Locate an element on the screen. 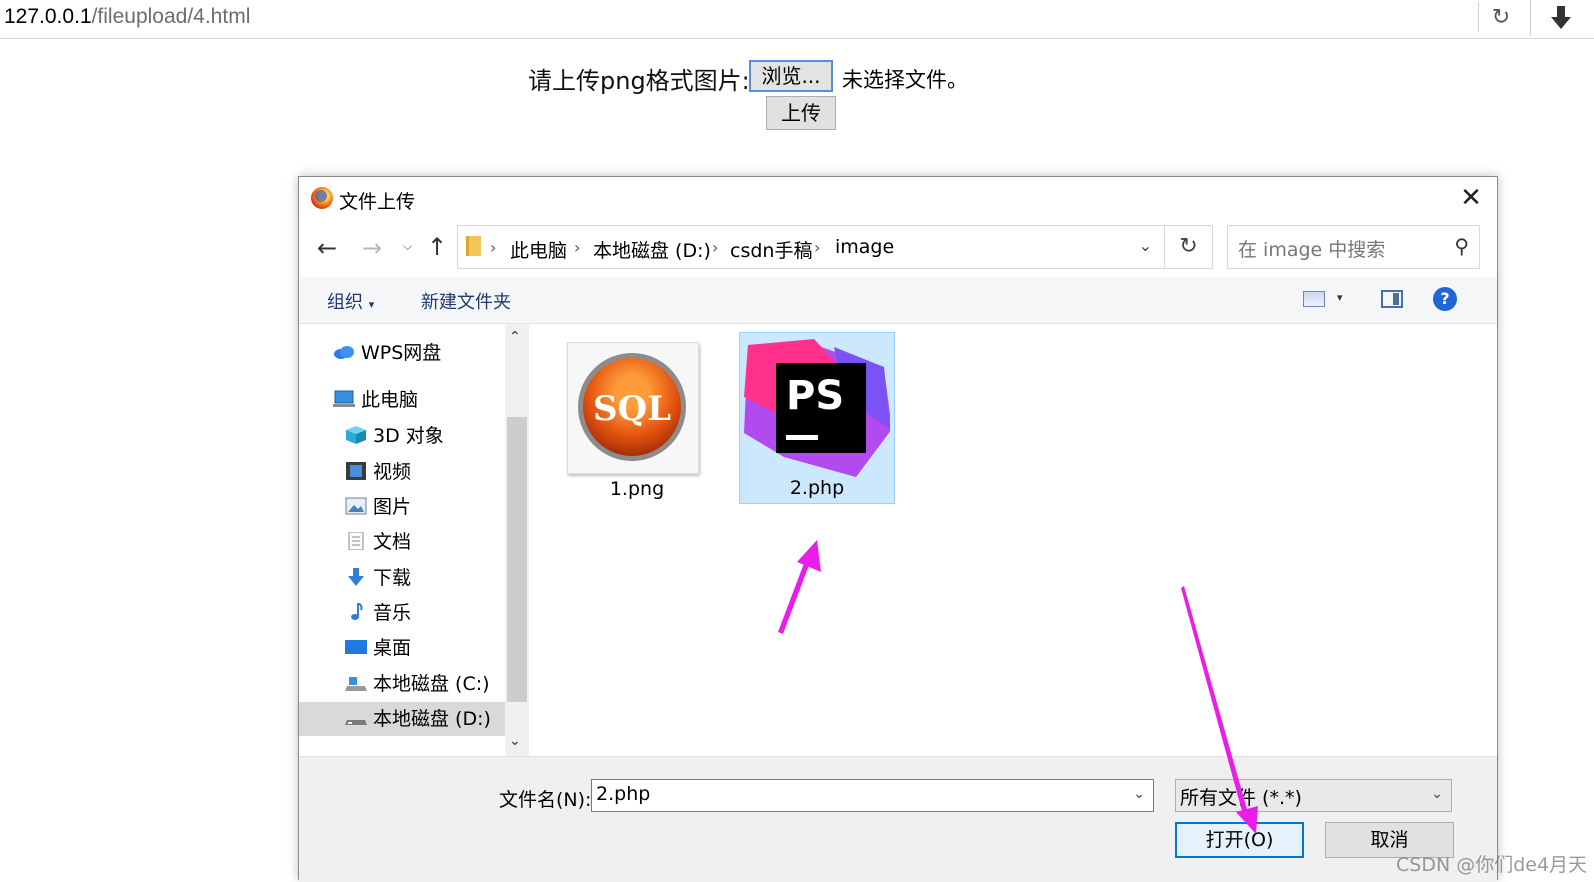 This screenshot has width=1594, height=882. sidebar-item-music: 音乐 is located at coordinates (378, 613).